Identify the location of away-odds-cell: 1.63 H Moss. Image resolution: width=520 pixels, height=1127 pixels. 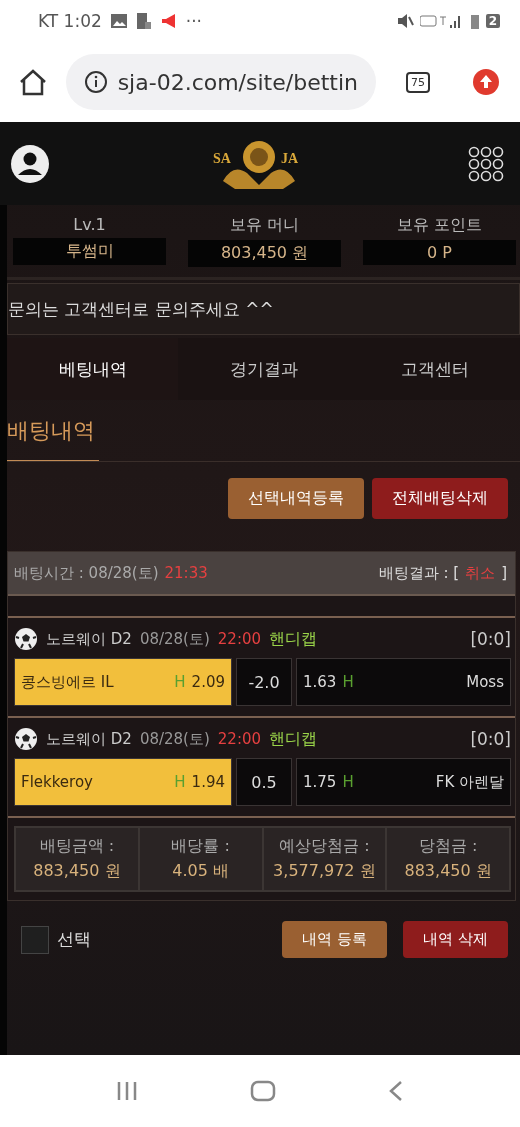
(403, 682).